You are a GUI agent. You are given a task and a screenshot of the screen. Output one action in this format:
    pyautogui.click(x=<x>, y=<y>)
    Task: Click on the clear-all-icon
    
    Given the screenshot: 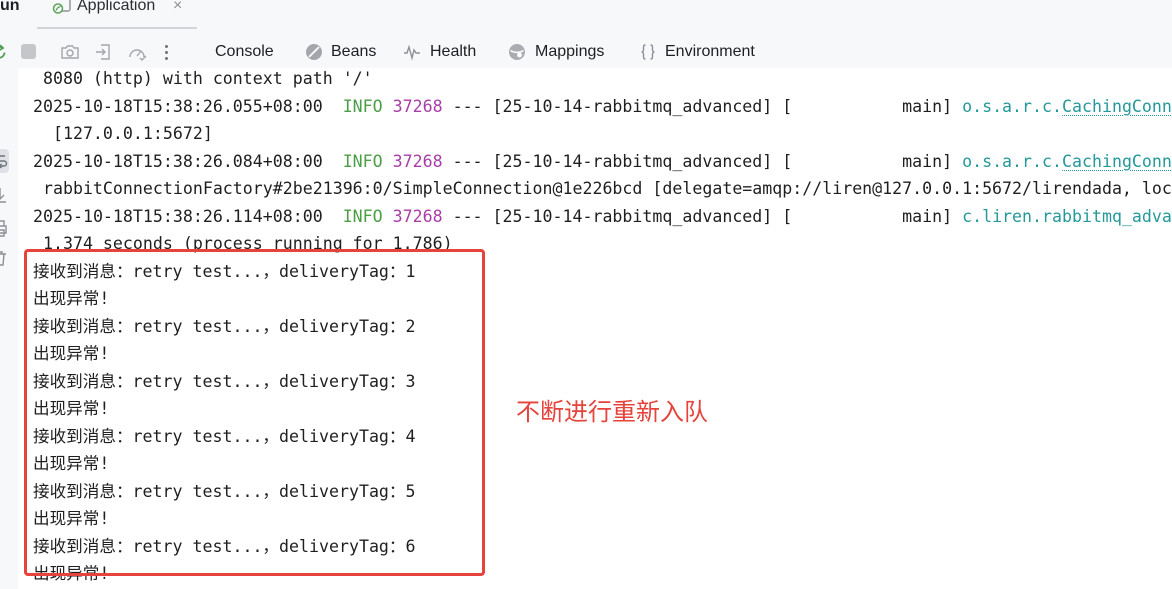 What is the action you would take?
    pyautogui.click(x=4, y=258)
    